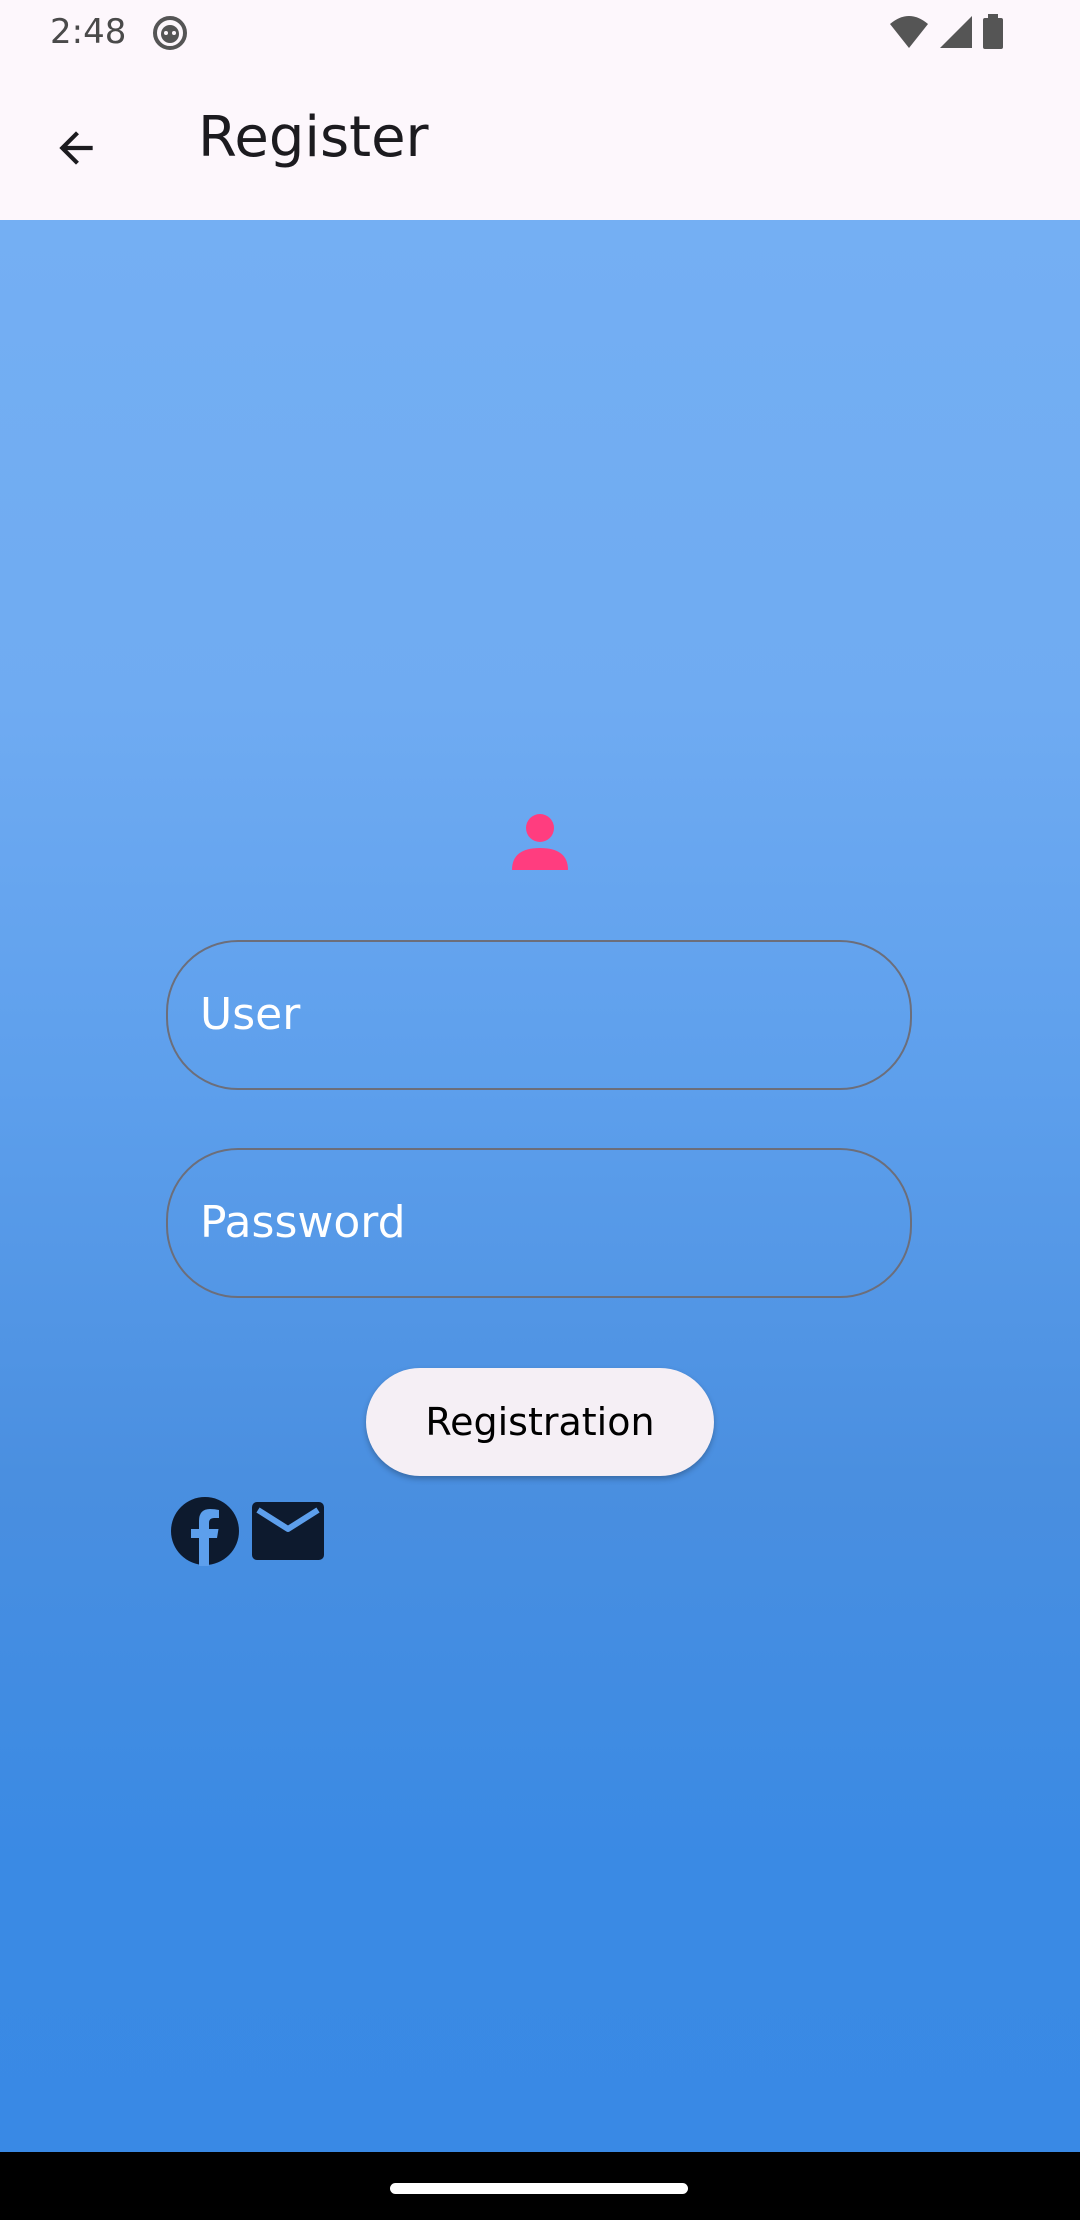 The width and height of the screenshot is (1080, 2220). Describe the element at coordinates (170, 33) in the screenshot. I see `cat-icon` at that location.